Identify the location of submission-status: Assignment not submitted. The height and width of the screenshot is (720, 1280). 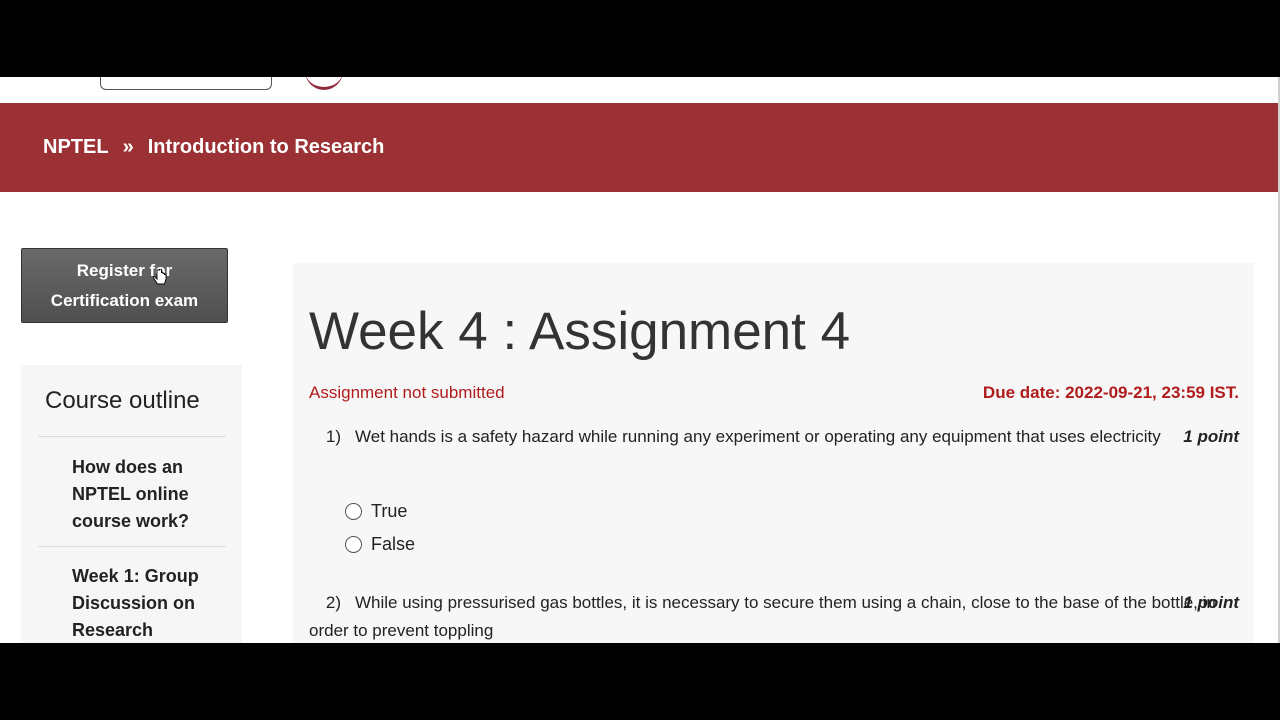
(407, 392).